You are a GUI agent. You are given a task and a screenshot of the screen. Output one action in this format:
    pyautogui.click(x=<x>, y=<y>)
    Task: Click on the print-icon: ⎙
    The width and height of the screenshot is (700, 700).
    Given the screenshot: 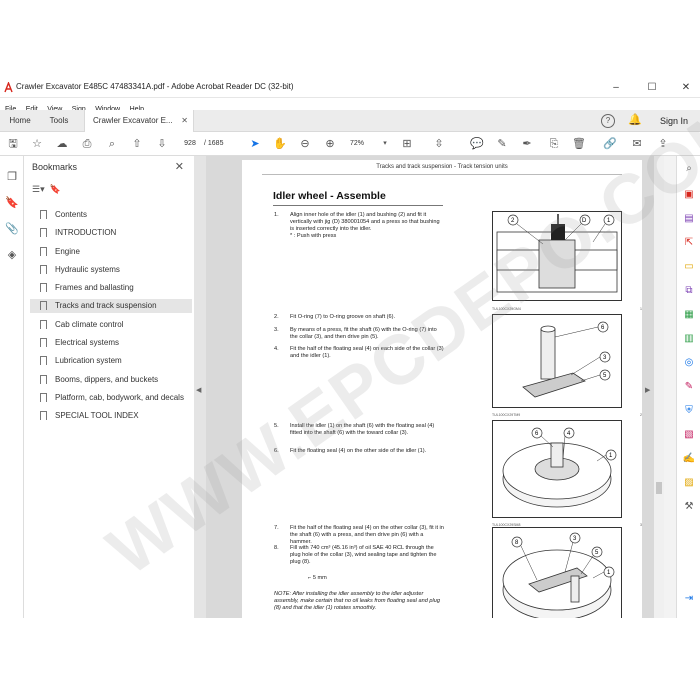 What is the action you would take?
    pyautogui.click(x=87, y=144)
    